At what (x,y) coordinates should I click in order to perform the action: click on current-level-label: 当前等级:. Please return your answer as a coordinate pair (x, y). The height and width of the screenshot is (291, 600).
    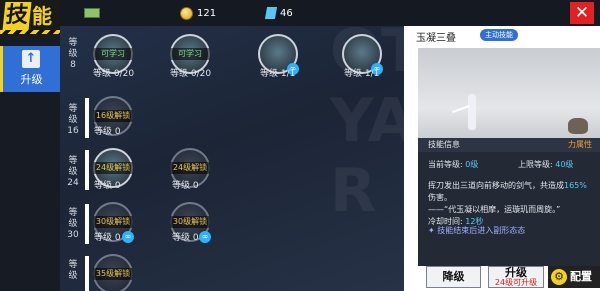
    Looking at the image, I should click on (445, 164).